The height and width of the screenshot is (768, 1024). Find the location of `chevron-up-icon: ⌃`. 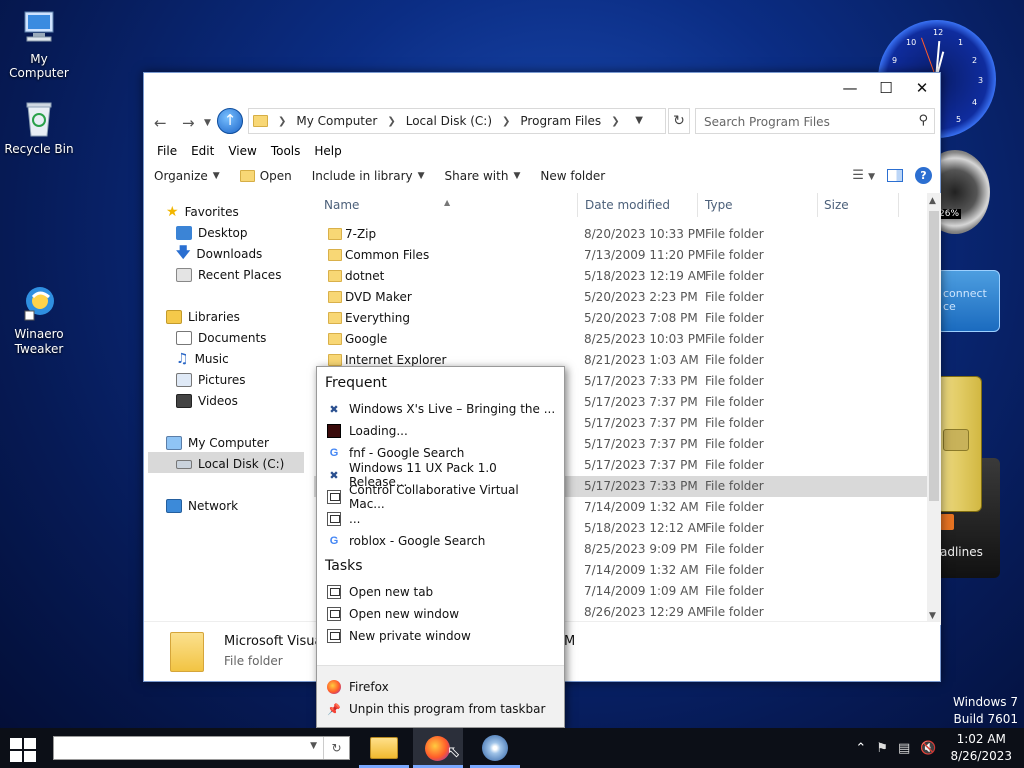

chevron-up-icon: ⌃ is located at coordinates (860, 748).